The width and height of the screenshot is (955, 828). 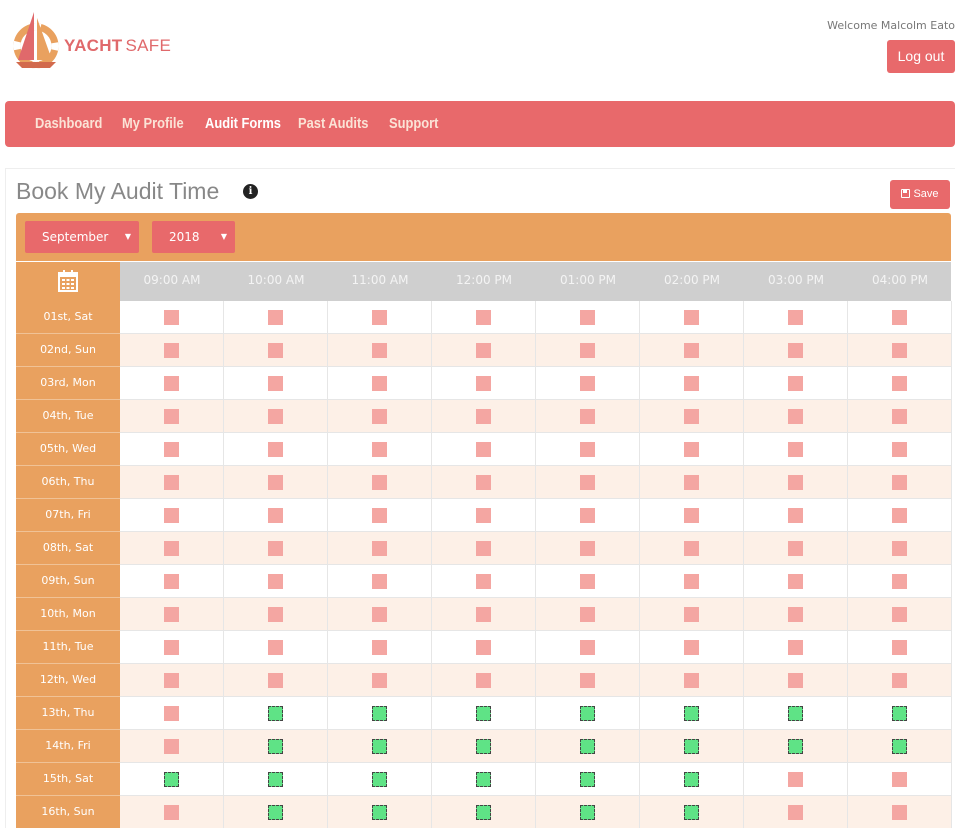 I want to click on logo: YACHT SAFE, so click(x=91, y=42).